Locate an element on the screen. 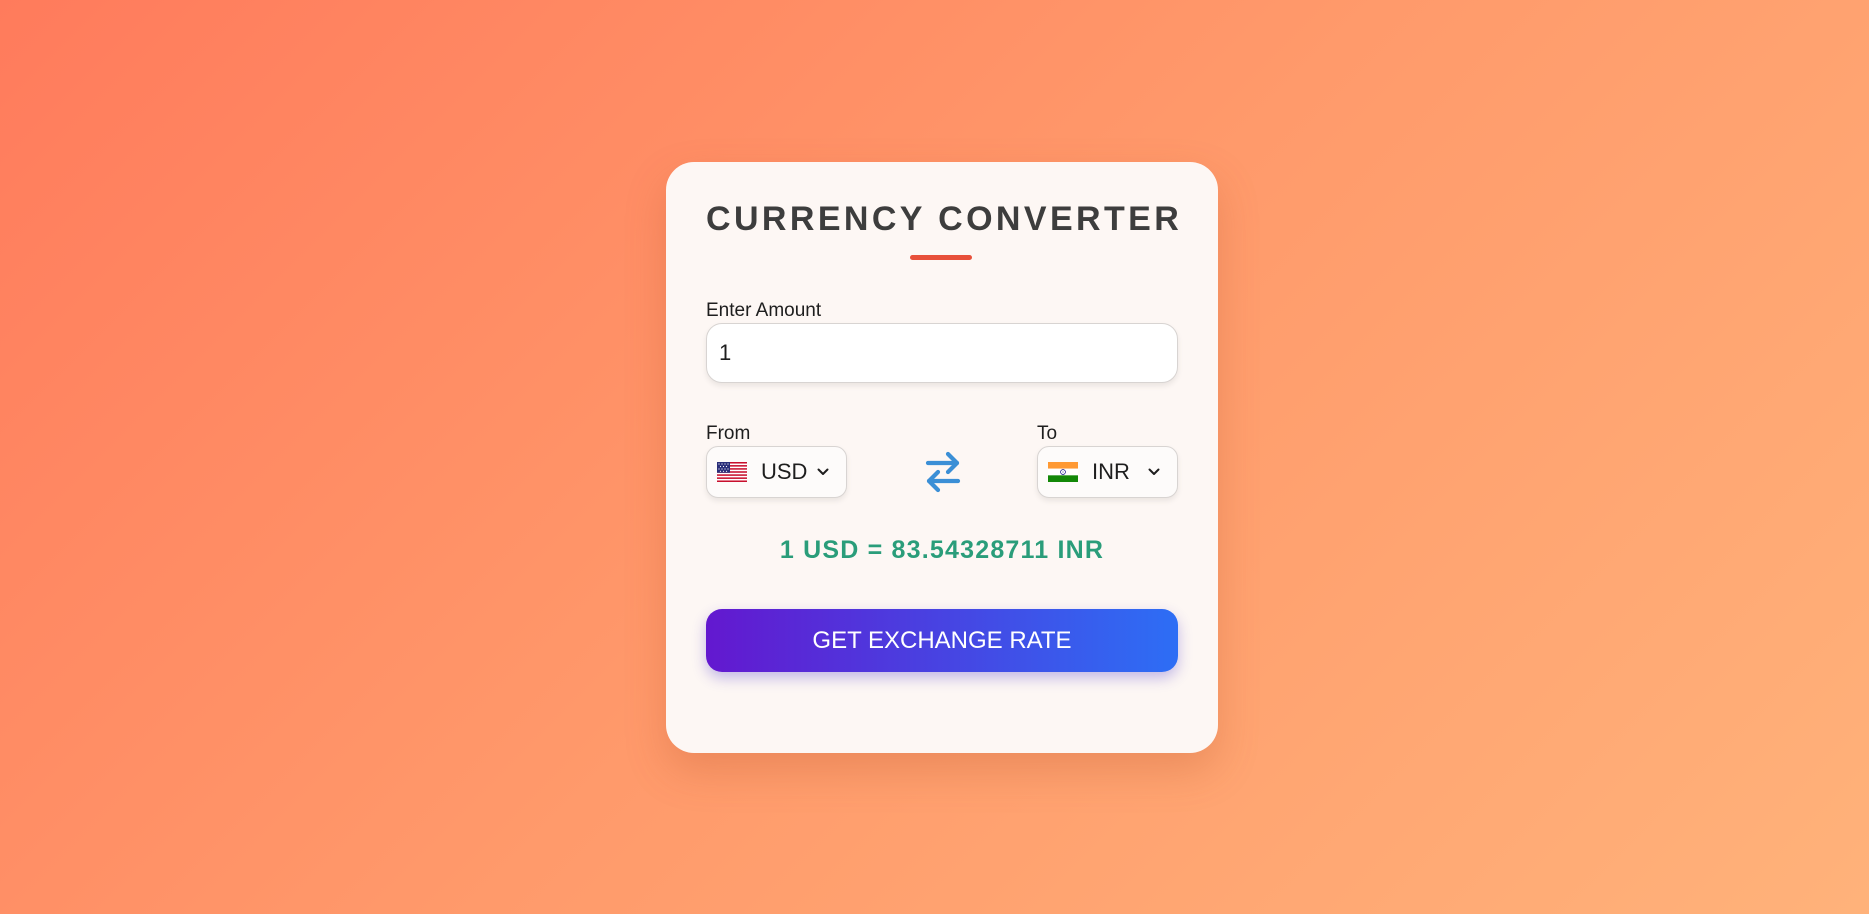 This screenshot has width=1869, height=914. to-label: To is located at coordinates (1047, 433).